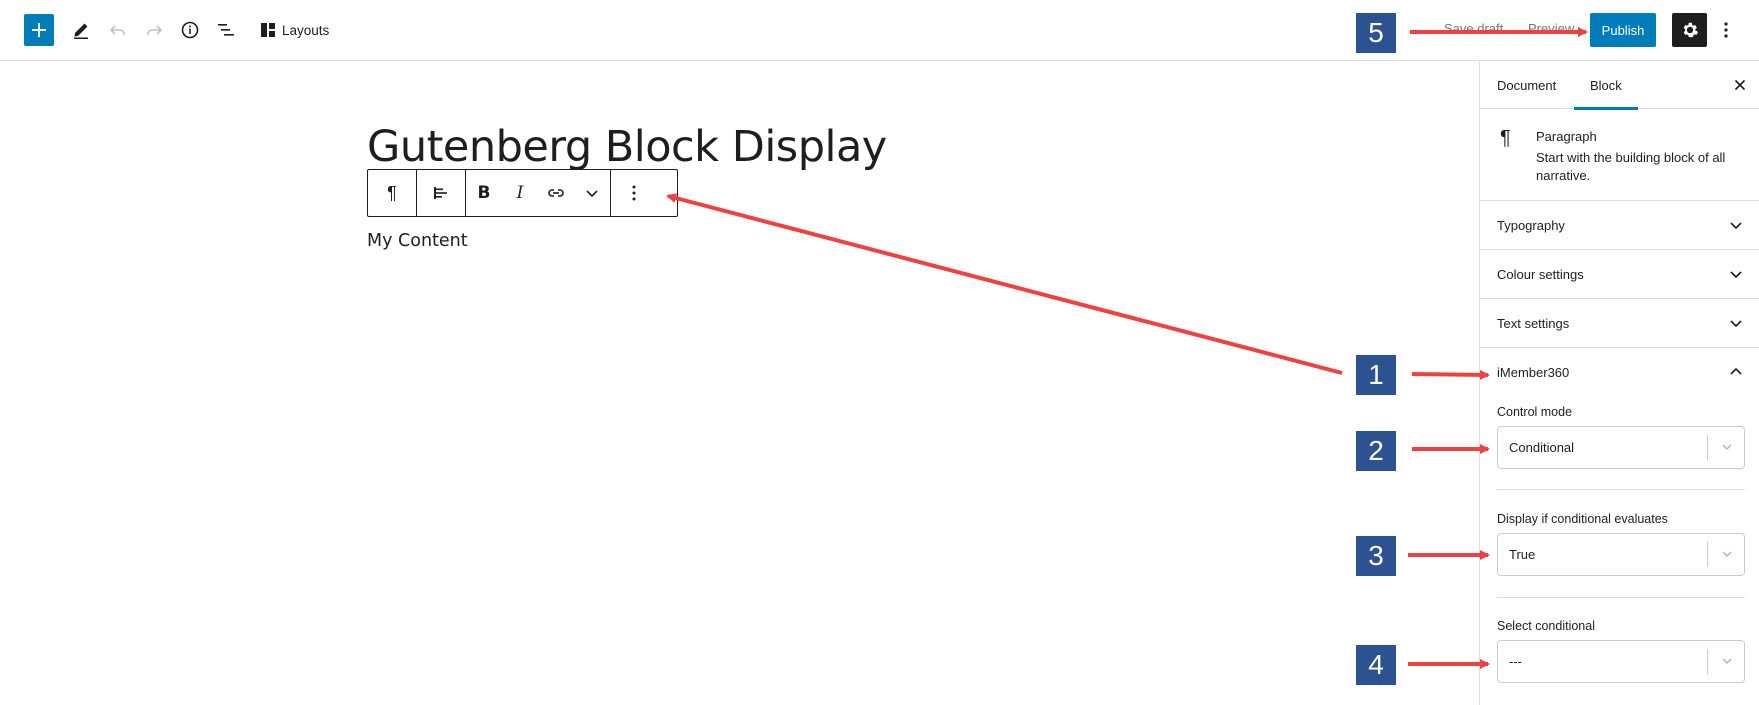  I want to click on info-icon, so click(190, 30).